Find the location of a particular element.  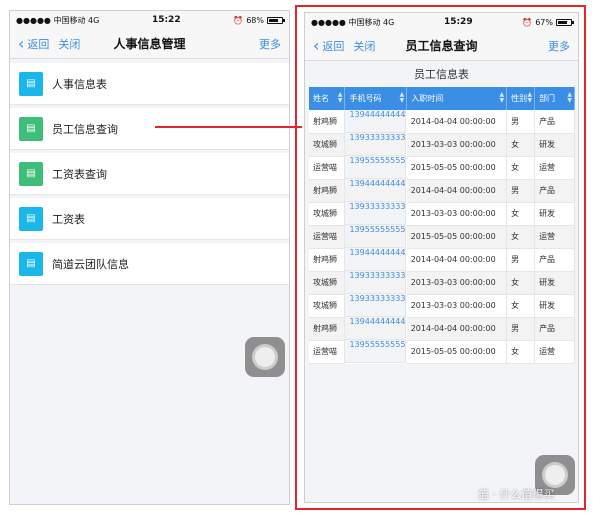

column-header-label: 部门 is located at coordinates (547, 98).